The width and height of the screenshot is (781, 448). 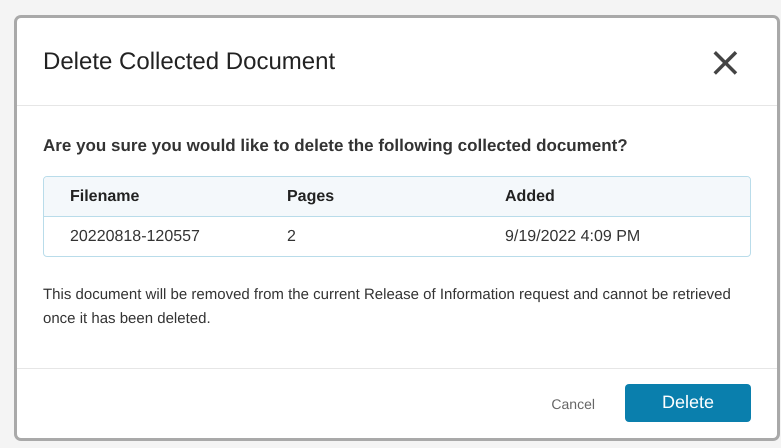 What do you see at coordinates (530, 197) in the screenshot?
I see `column-header: Added` at bounding box center [530, 197].